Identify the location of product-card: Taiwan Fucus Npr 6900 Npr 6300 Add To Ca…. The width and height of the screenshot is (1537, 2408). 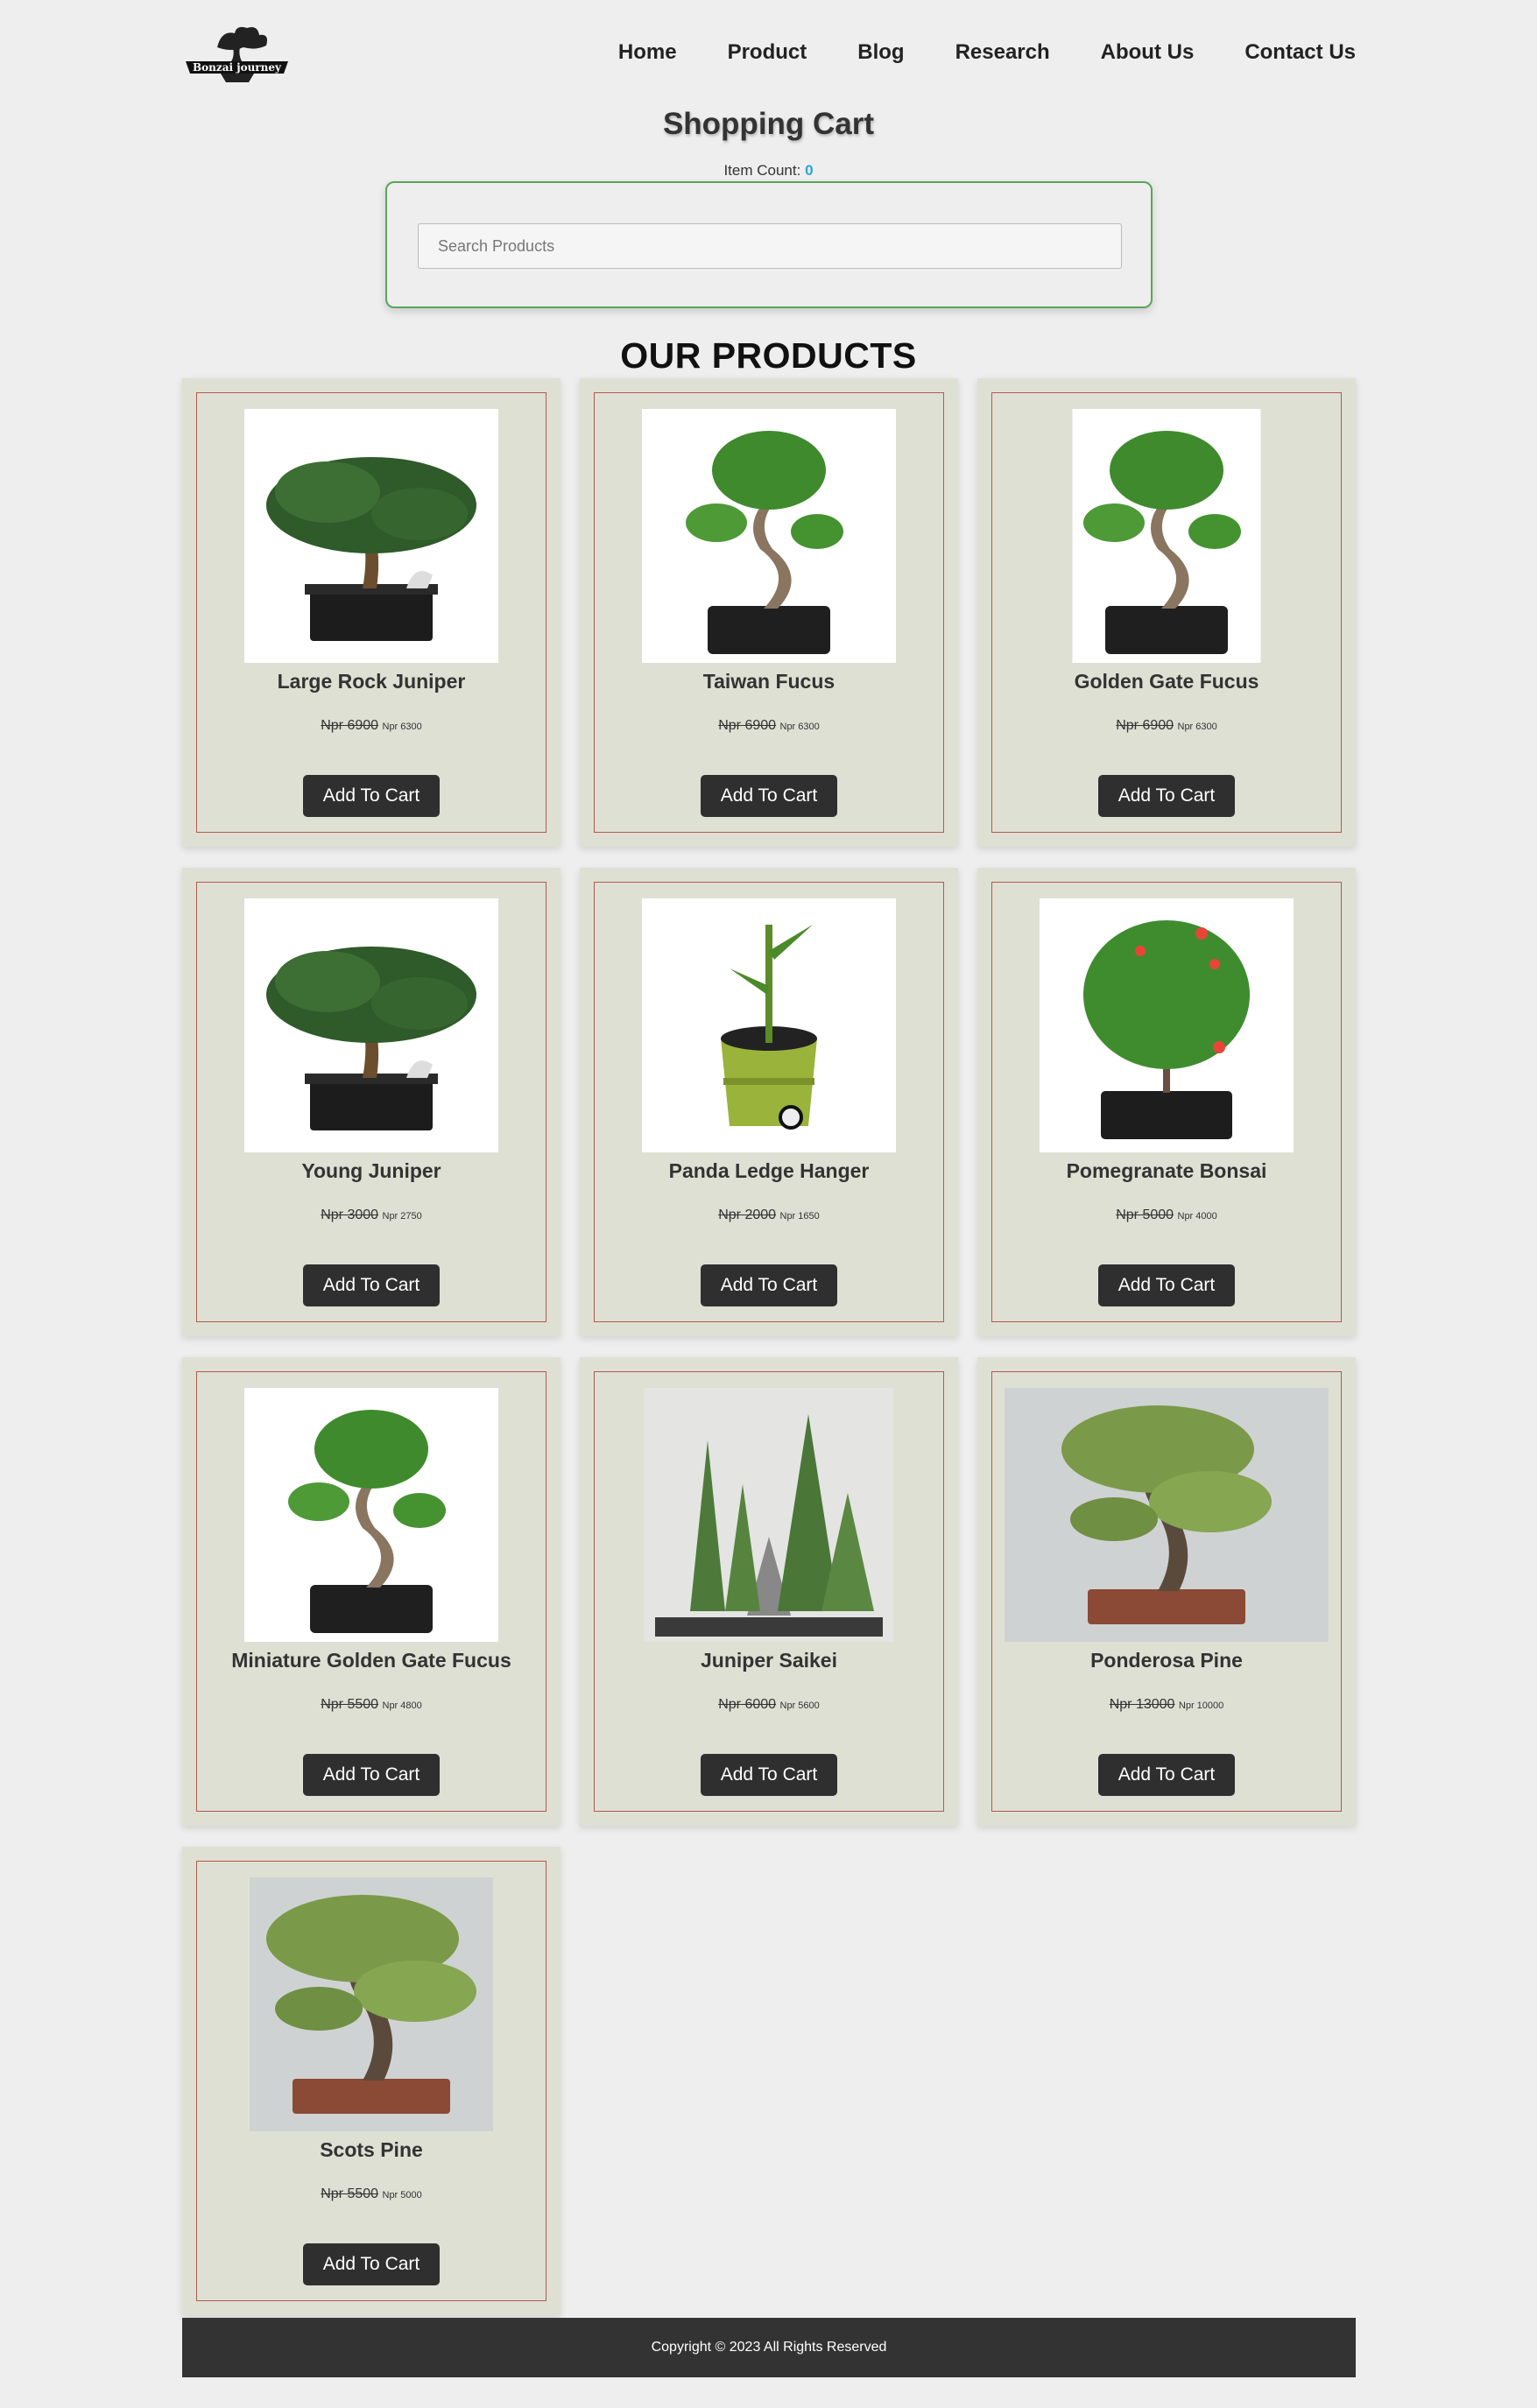
(769, 612).